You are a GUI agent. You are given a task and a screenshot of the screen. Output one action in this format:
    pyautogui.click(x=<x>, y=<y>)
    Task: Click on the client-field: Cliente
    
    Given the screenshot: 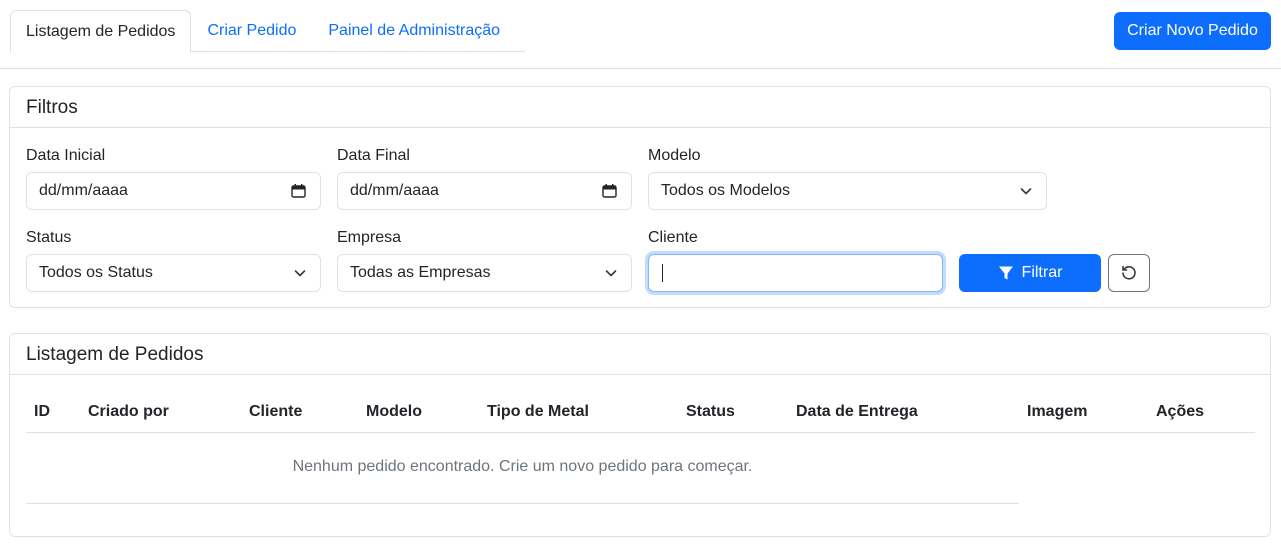 What is the action you would take?
    pyautogui.click(x=795, y=260)
    